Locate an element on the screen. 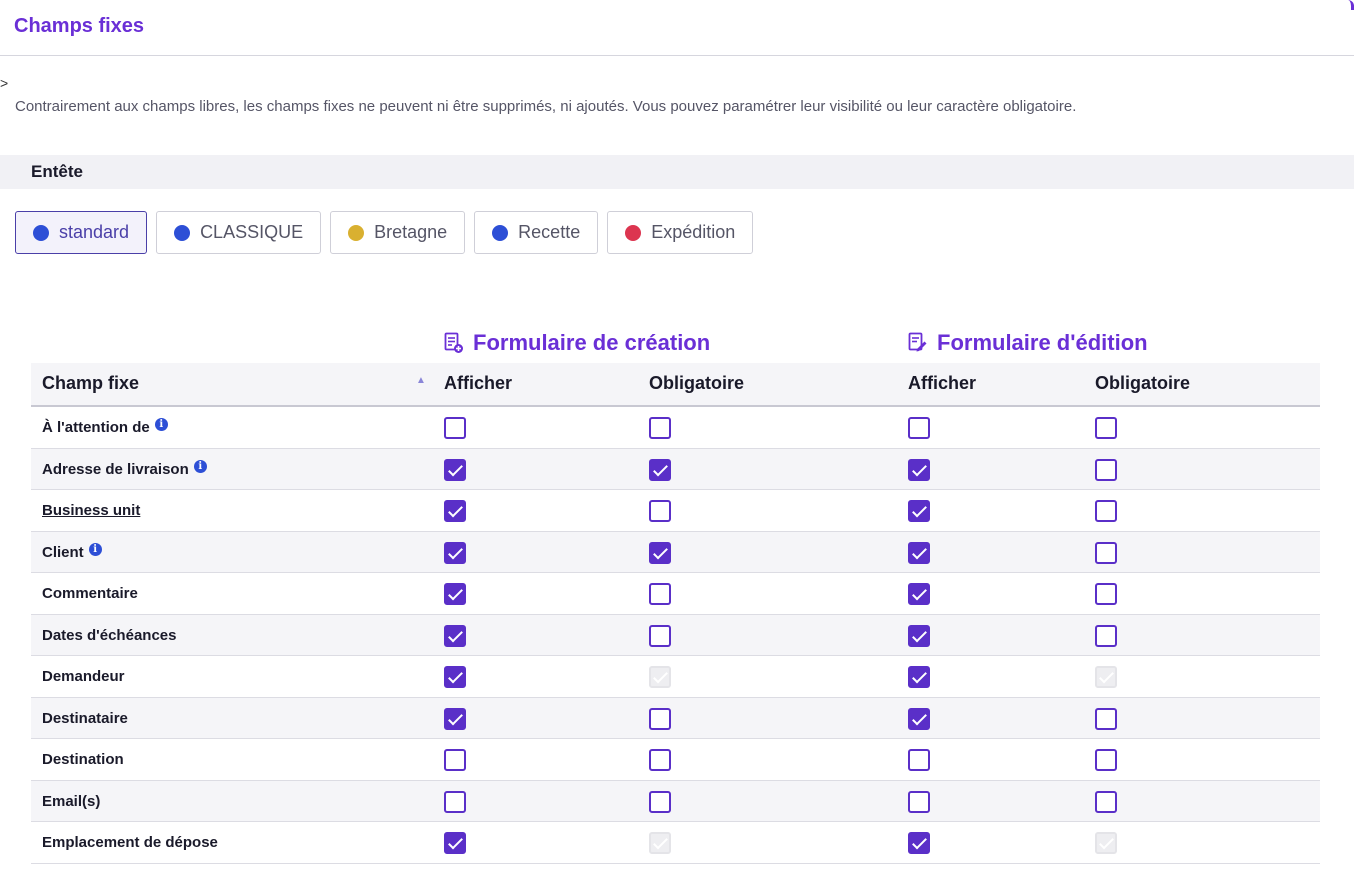 This screenshot has height=869, width=1354. table-row: Dates d'échéances is located at coordinates (675, 635).